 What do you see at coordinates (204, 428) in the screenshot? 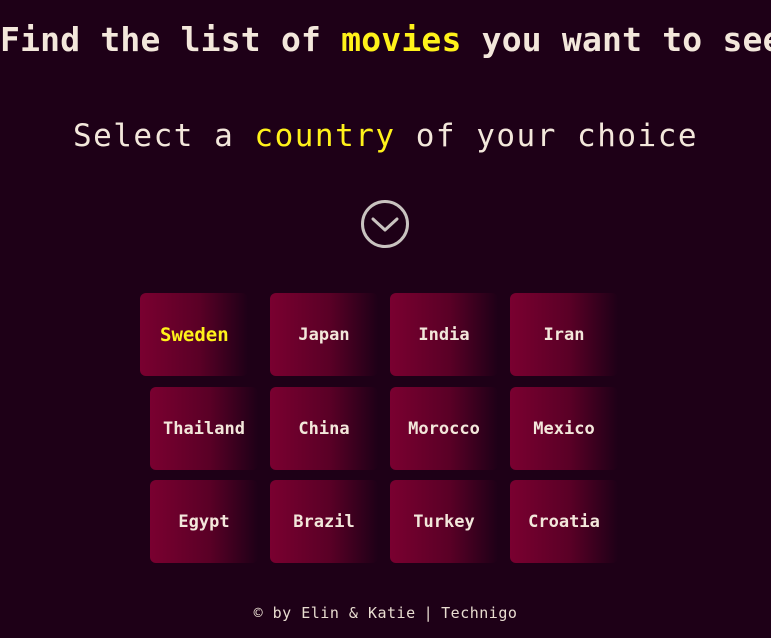
I see `country-button-thailand: Thailand` at bounding box center [204, 428].